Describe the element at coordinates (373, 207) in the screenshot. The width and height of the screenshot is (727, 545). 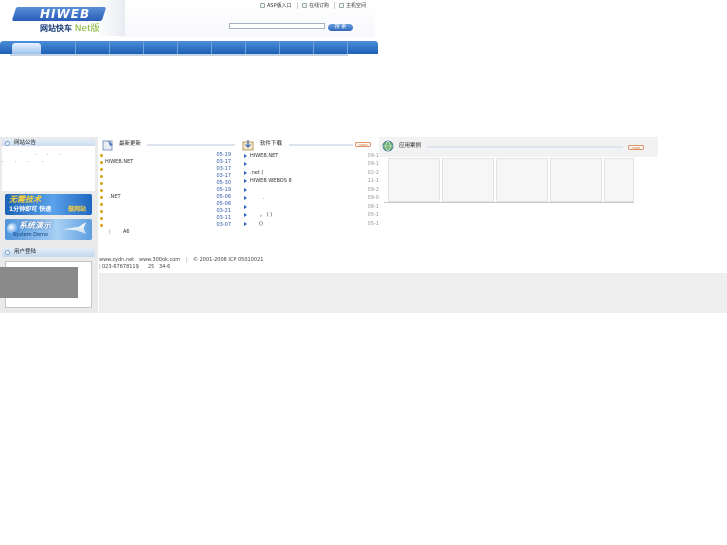
I see `download-item-date: 08-1` at that location.